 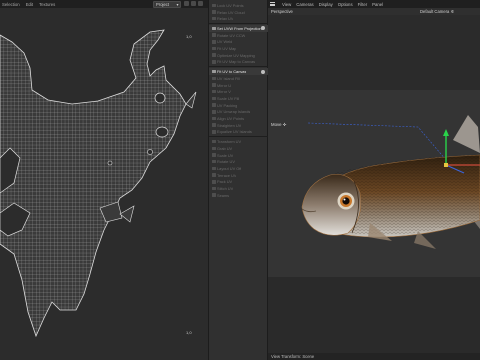 What do you see at coordinates (189, 332) in the screenshot?
I see `uv-coord-bottom: 1,0` at bounding box center [189, 332].